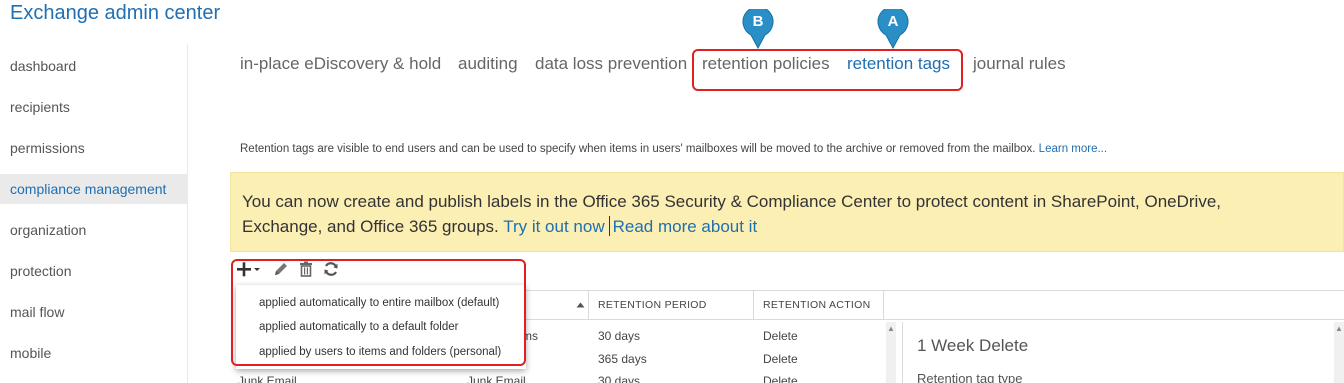  I want to click on row2-retention-period: 365 days, so click(622, 359).